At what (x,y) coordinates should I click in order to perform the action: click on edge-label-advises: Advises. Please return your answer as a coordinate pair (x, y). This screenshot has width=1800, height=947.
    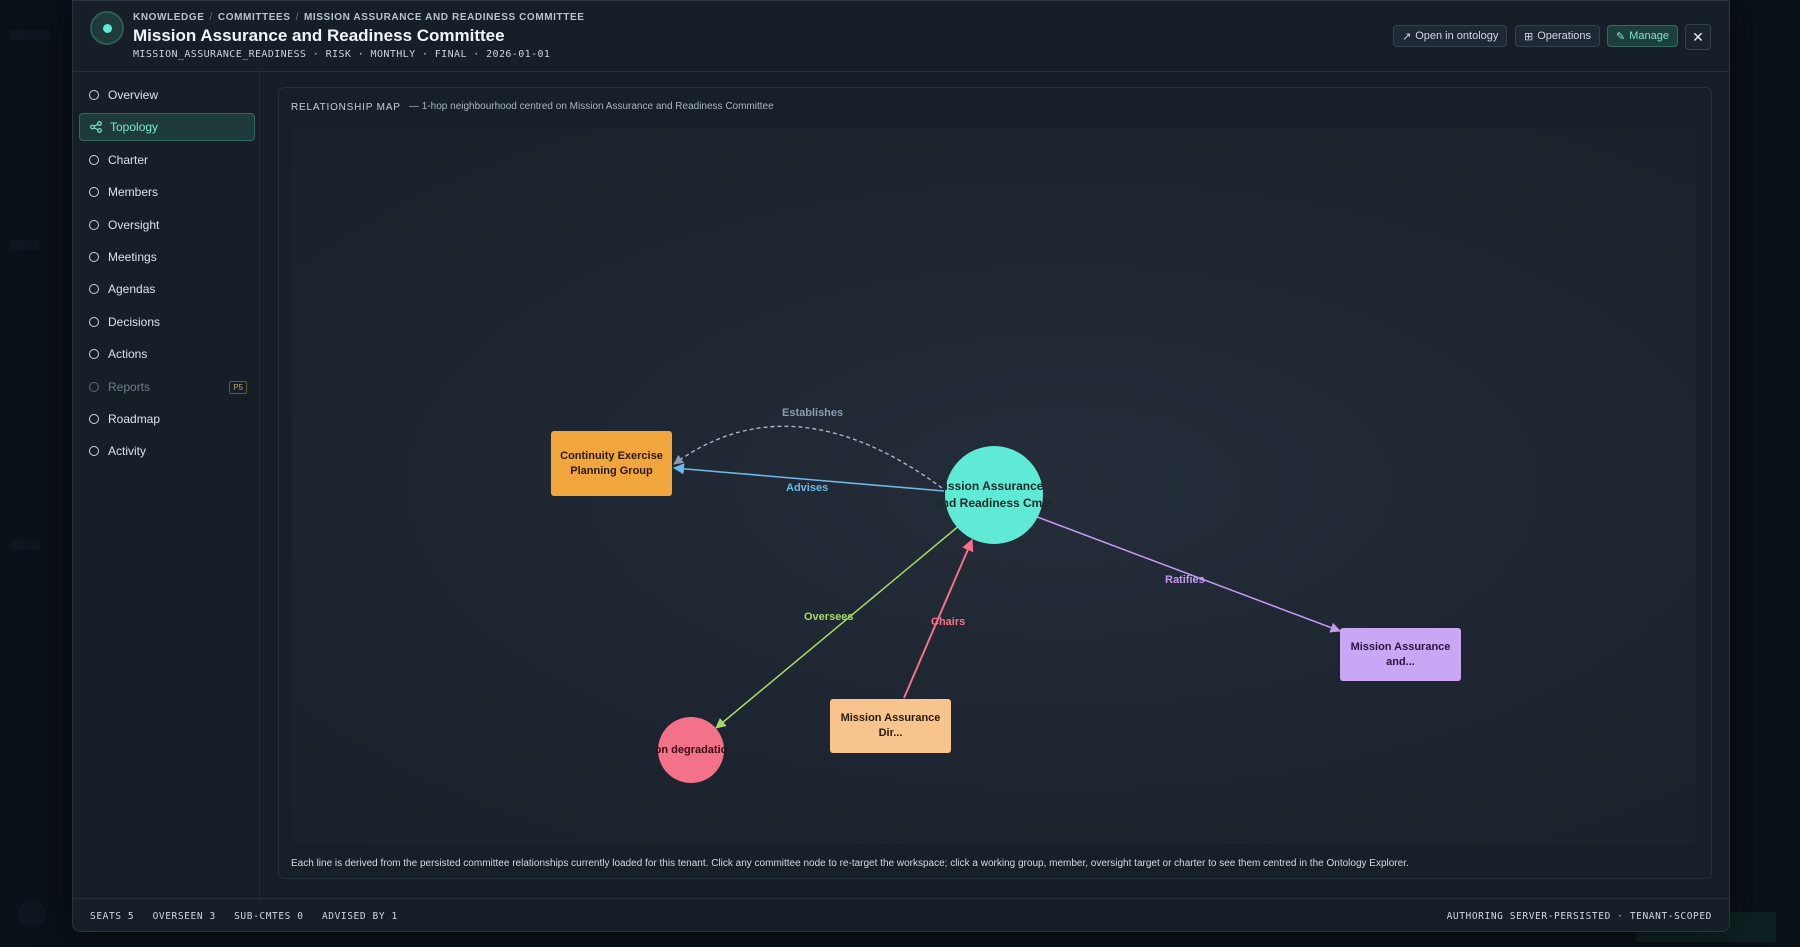
    Looking at the image, I should click on (807, 488).